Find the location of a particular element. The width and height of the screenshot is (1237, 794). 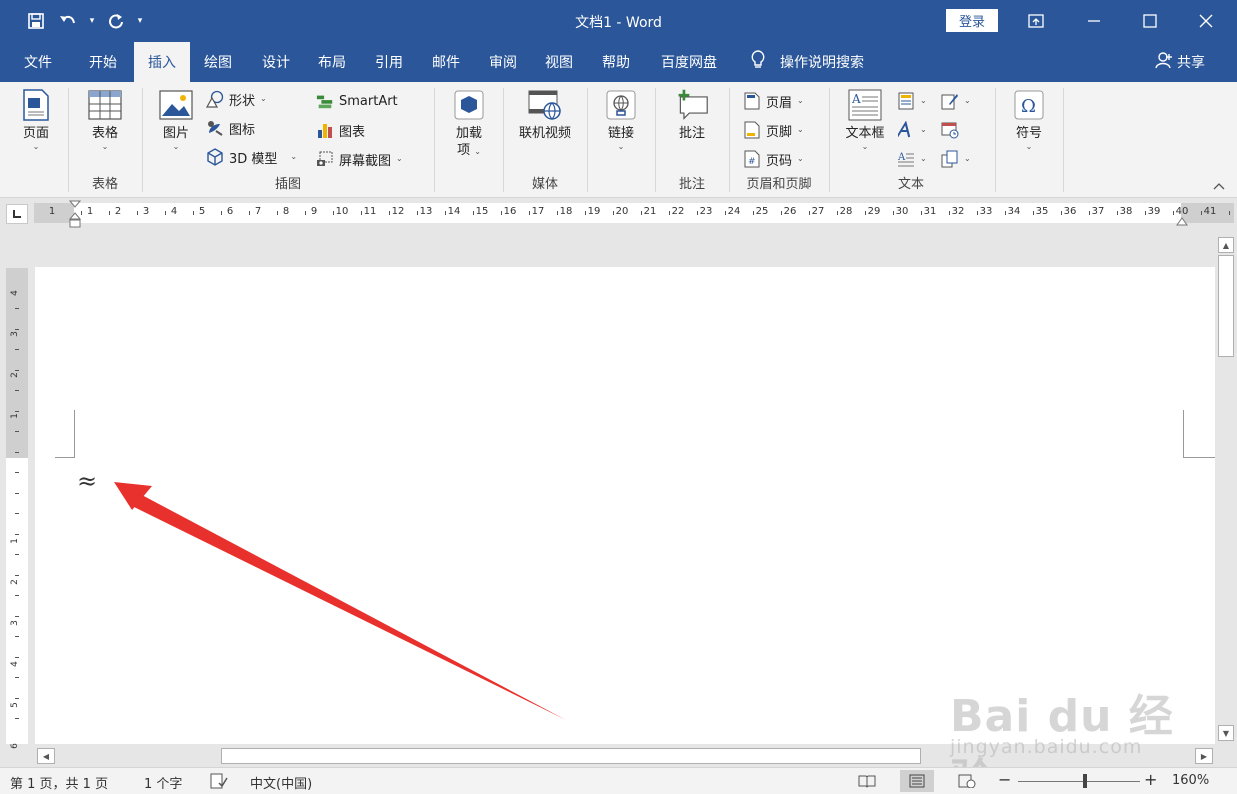

date-time-button is located at coordinates (950, 130).